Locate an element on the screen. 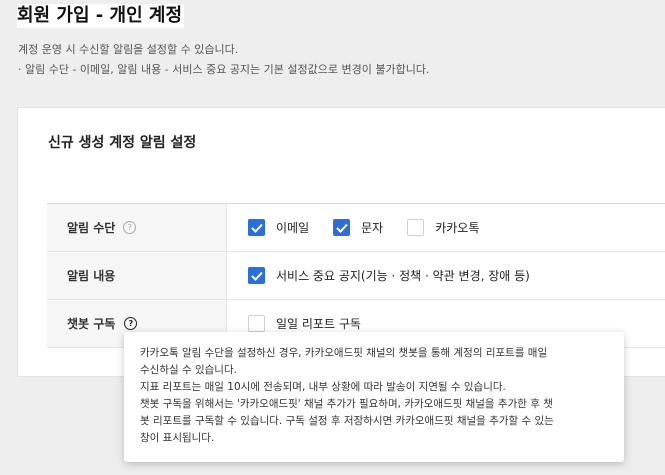 The height and width of the screenshot is (475, 665). options: 이메일 문자 카카오톡 is located at coordinates (375, 227).